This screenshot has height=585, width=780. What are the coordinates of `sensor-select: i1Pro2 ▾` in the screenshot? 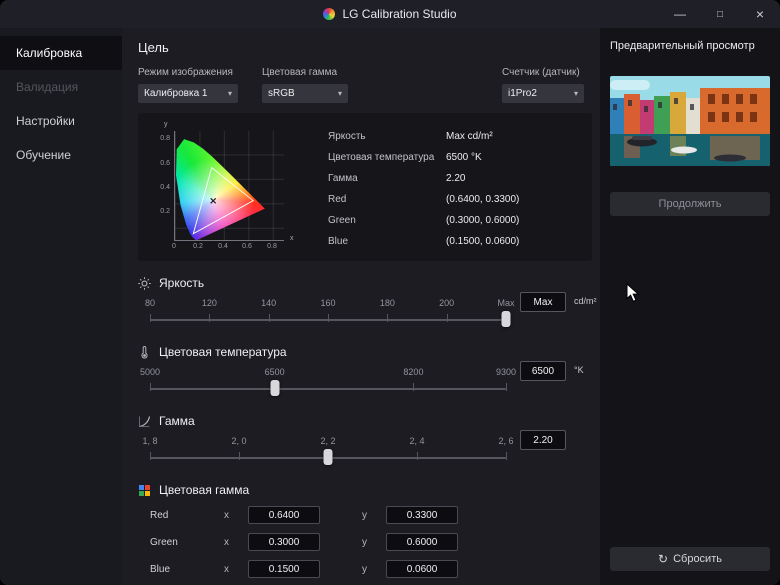 It's located at (543, 93).